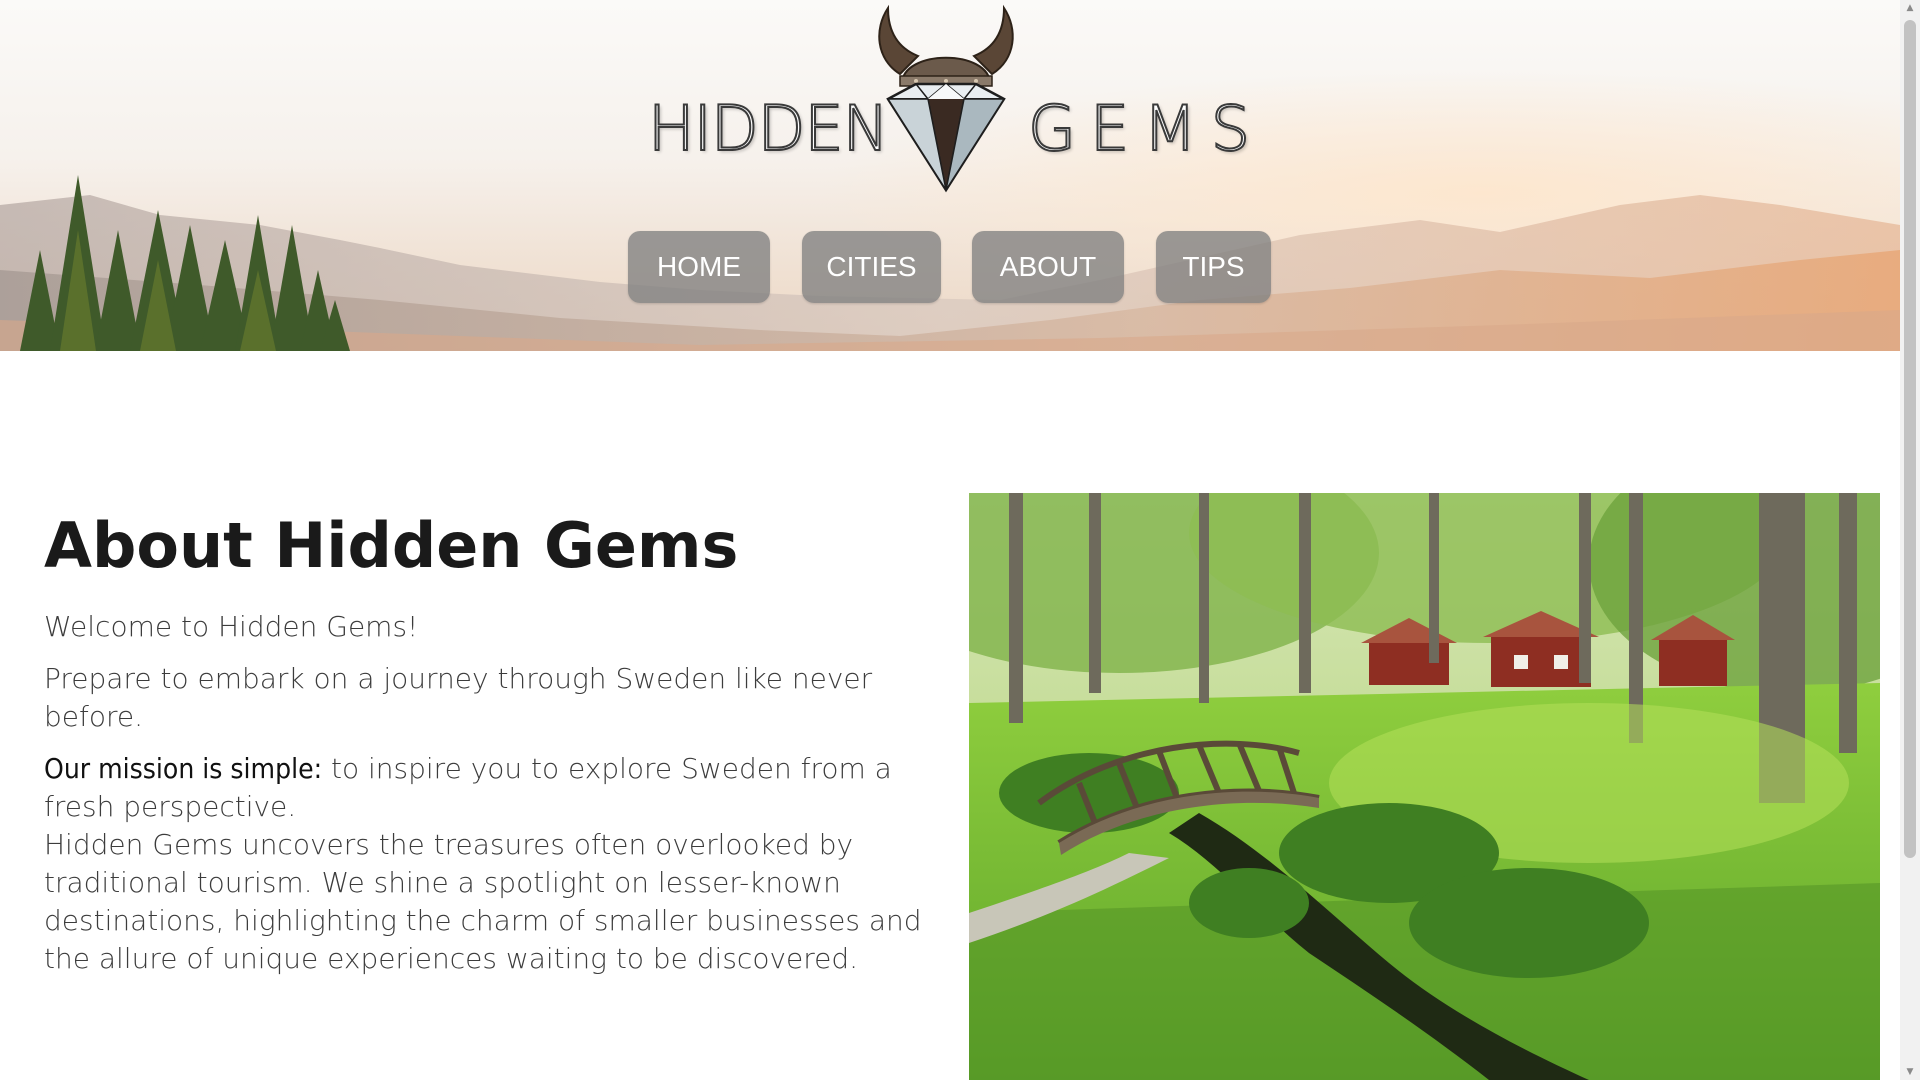 This screenshot has height=1080, width=1920. I want to click on nav-tips-button: TIPS, so click(1213, 267).